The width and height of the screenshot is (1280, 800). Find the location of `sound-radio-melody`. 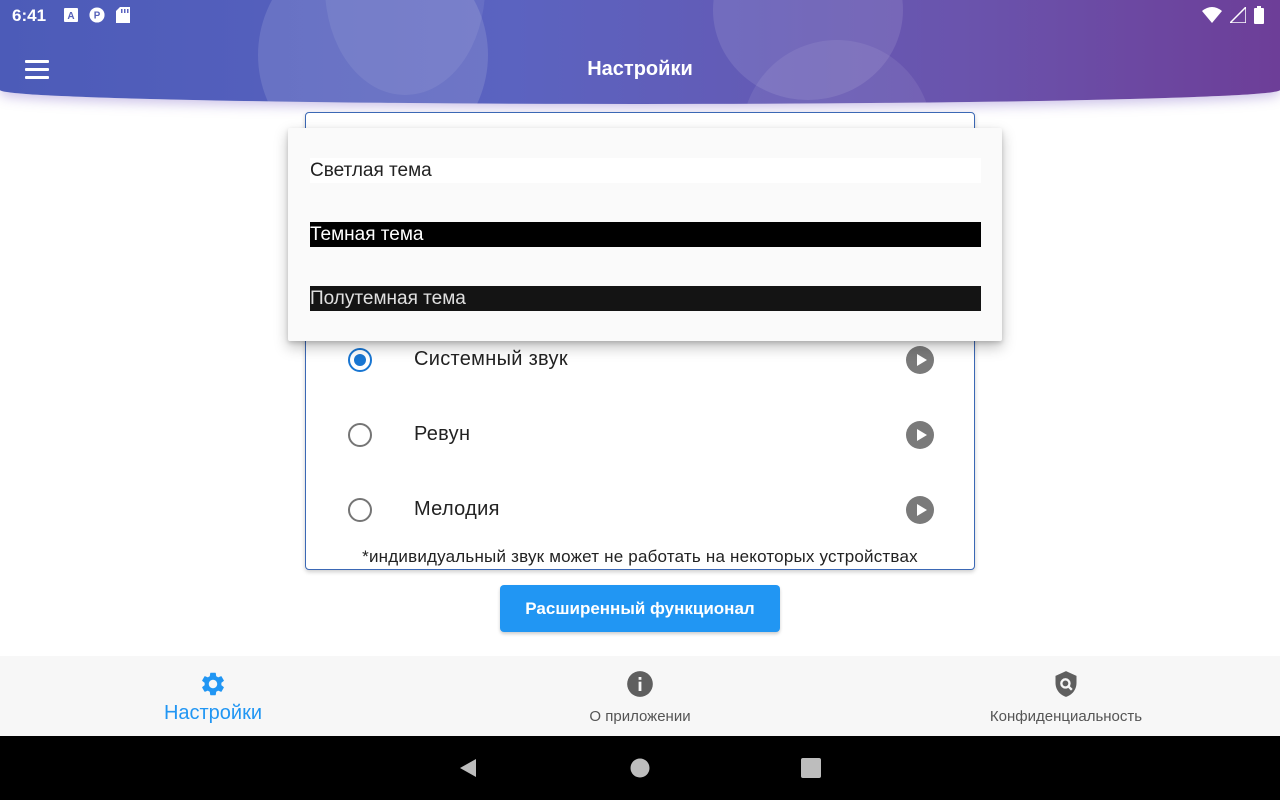

sound-radio-melody is located at coordinates (360, 510).